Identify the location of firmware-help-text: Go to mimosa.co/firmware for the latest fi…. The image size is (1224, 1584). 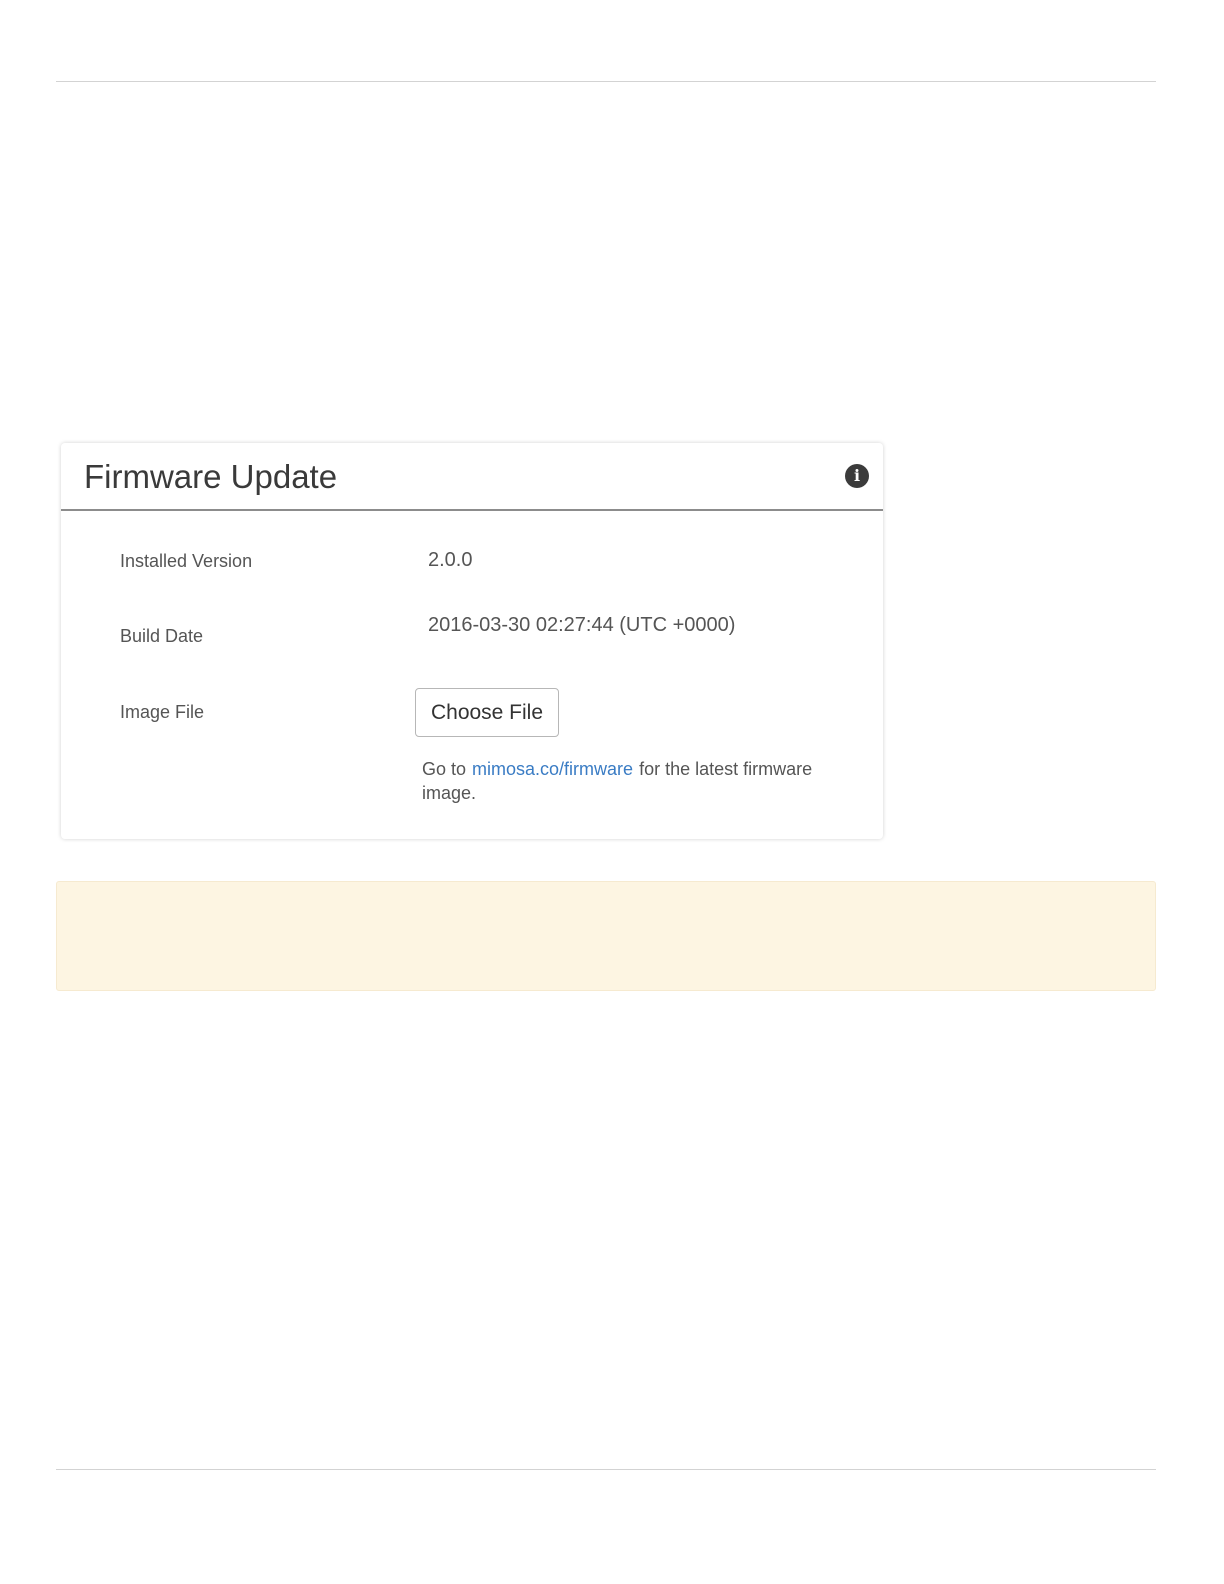
(637, 781).